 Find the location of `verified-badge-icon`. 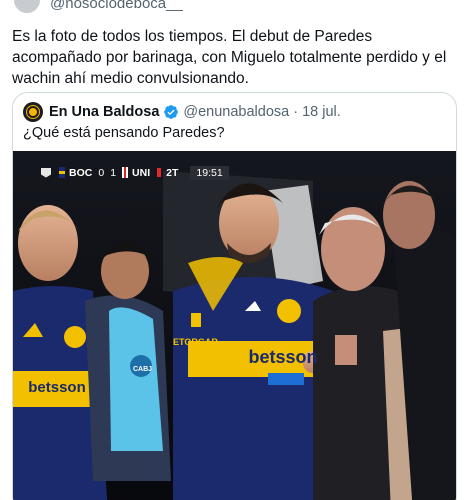

verified-badge-icon is located at coordinates (171, 112).